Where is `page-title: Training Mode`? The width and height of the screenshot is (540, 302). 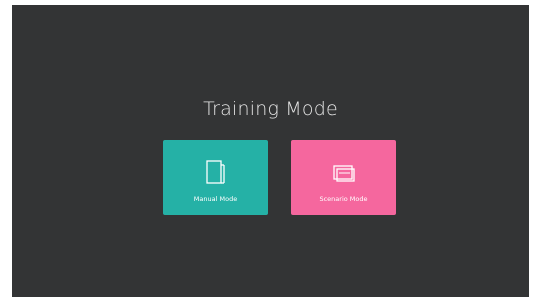 page-title: Training Mode is located at coordinates (270, 109).